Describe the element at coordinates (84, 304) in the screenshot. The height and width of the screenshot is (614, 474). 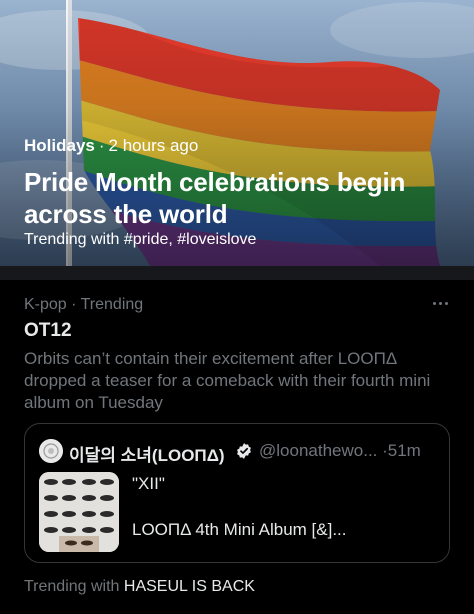
I see `trend-meta: K-pop · Trending` at that location.